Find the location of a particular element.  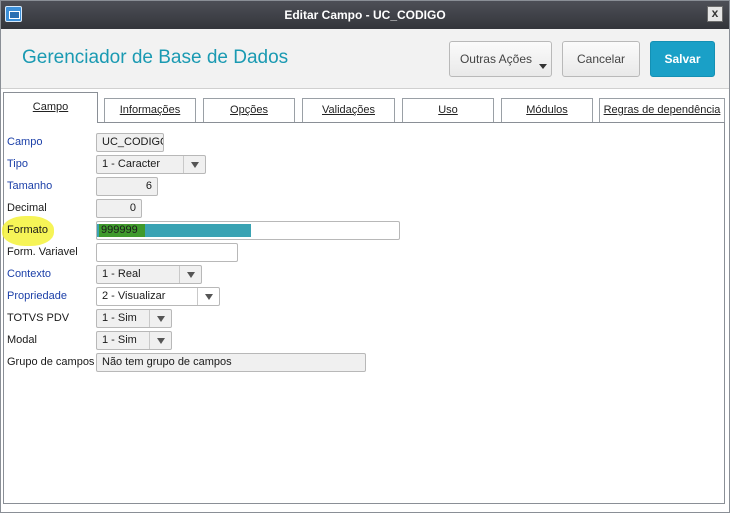

title-bar: Editar Campo - UC_CODIGO x is located at coordinates (365, 15).